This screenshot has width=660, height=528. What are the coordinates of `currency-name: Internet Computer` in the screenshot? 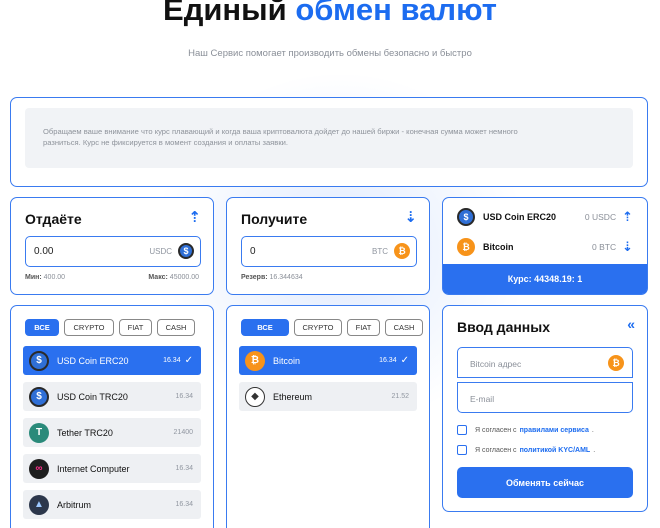 It's located at (93, 468).